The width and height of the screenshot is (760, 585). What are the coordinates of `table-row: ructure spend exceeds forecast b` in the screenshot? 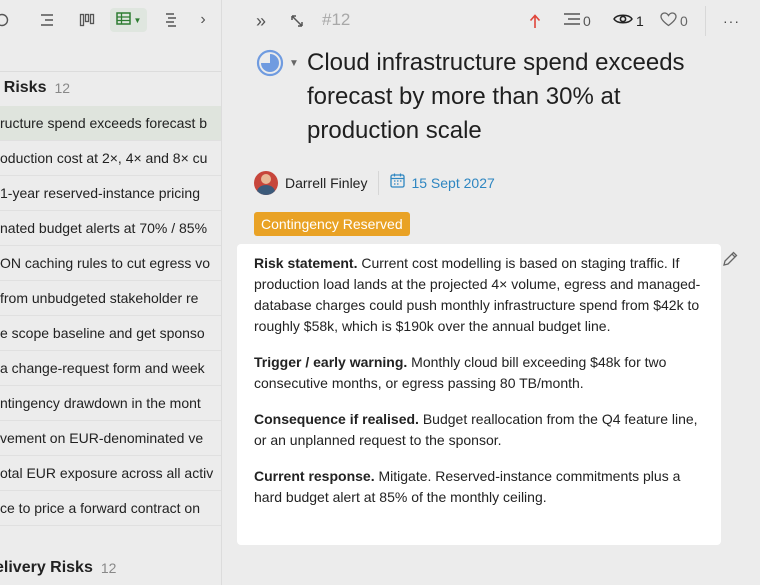 It's located at (110, 123).